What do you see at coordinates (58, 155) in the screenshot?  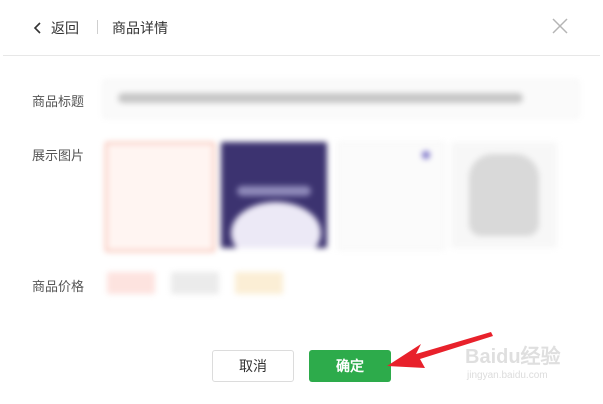 I see `display-images-label: 展示图片` at bounding box center [58, 155].